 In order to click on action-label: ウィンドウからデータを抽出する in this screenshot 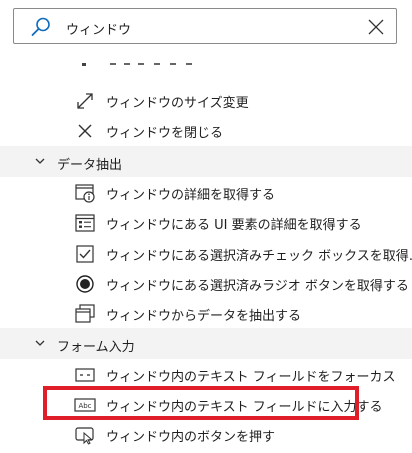, I will do `click(204, 316)`.